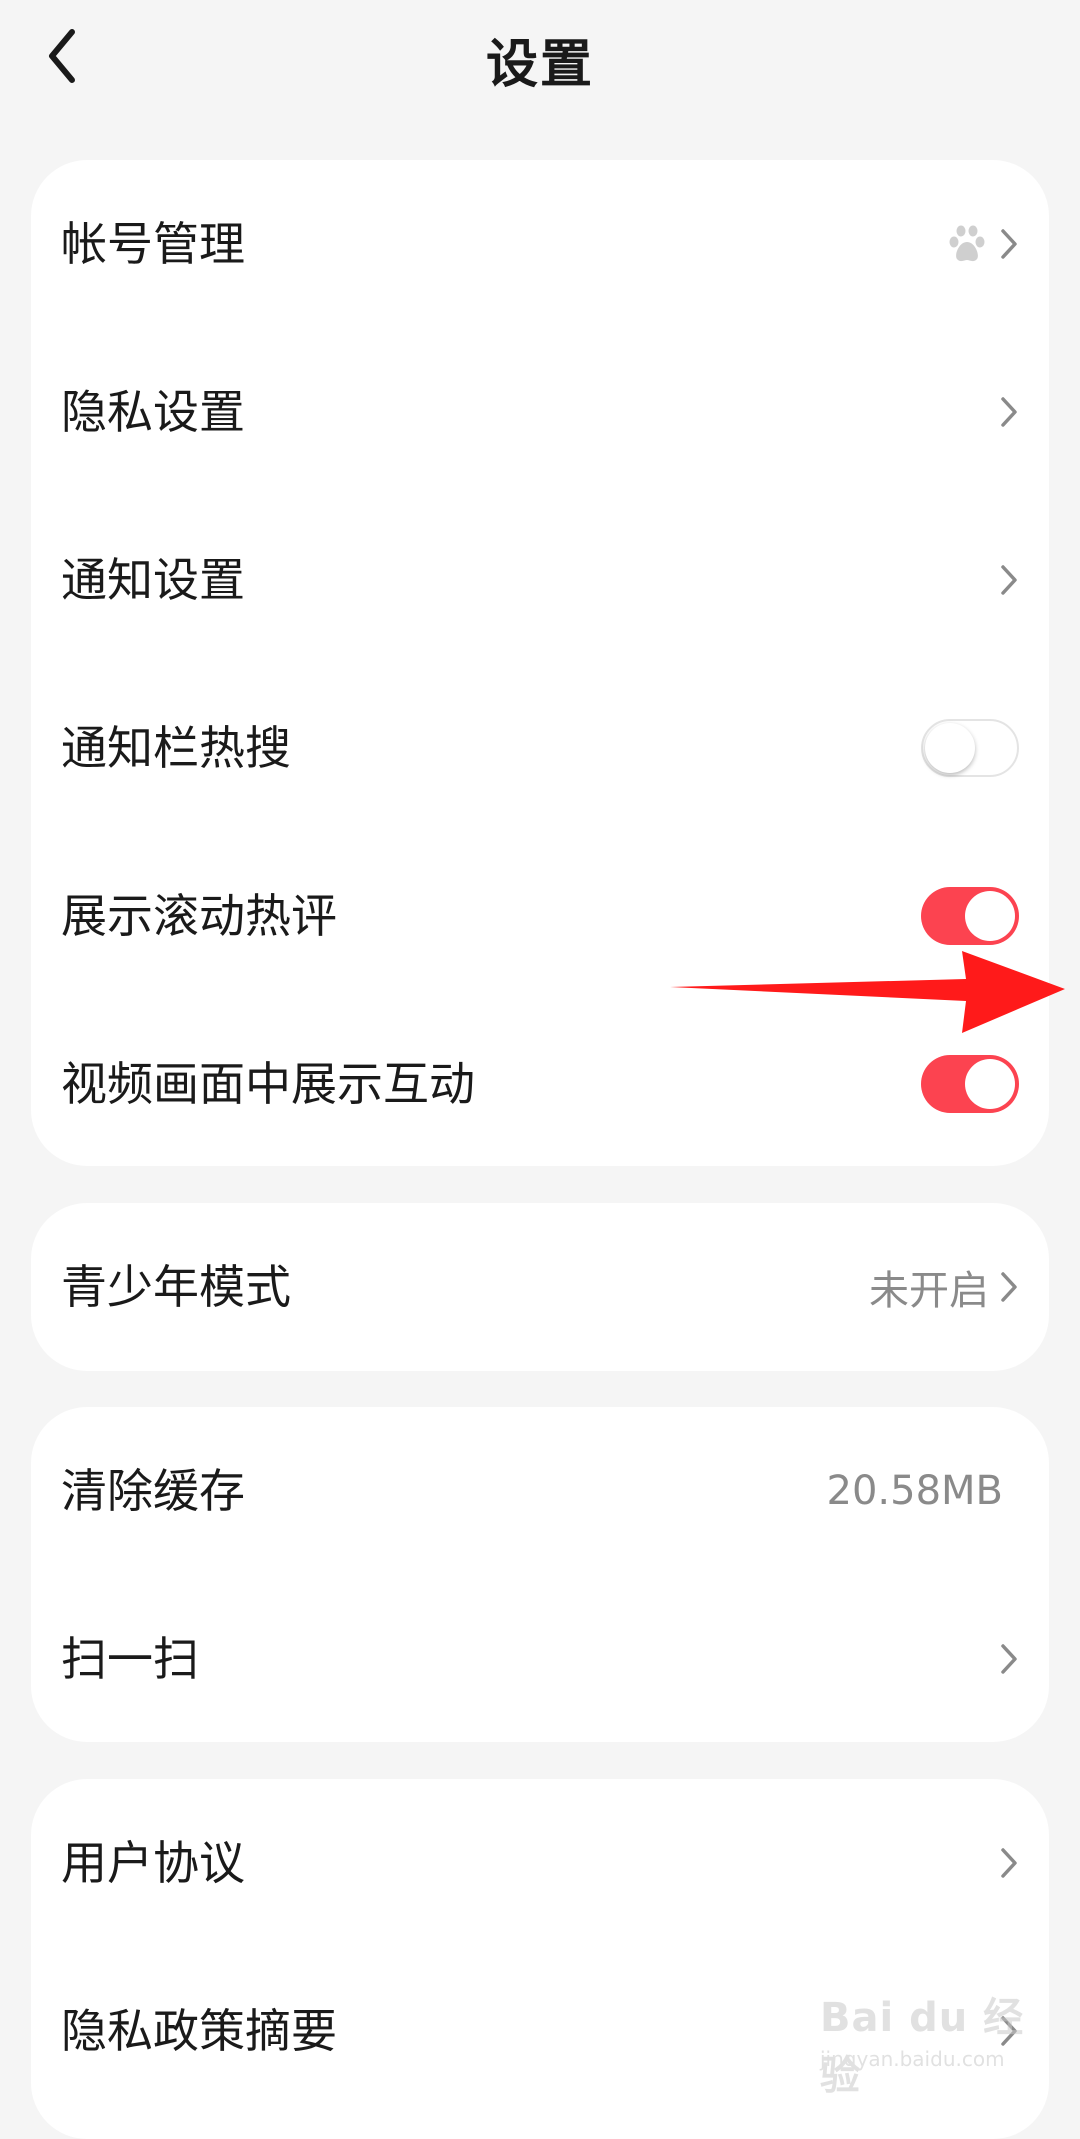 The width and height of the screenshot is (1080, 2139). I want to click on settings-row-video-interaction: 视频画面中展示互动, so click(540, 1084).